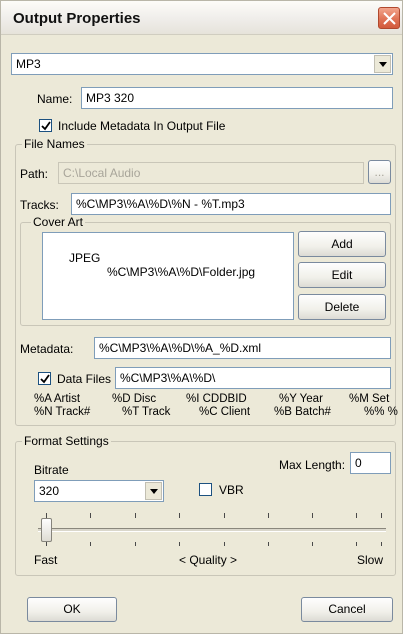  Describe the element at coordinates (208, 560) in the screenshot. I see `quality-label: < Quality >` at that location.